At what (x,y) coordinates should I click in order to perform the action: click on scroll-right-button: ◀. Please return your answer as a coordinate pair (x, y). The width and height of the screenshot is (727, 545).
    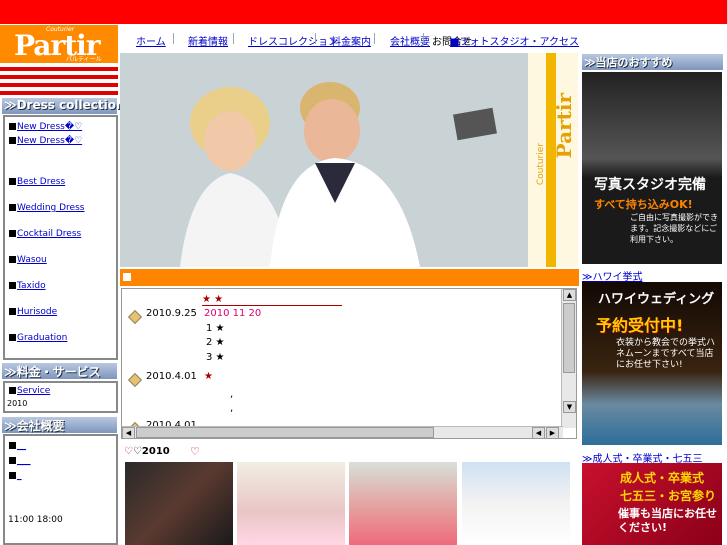
    Looking at the image, I should click on (538, 432).